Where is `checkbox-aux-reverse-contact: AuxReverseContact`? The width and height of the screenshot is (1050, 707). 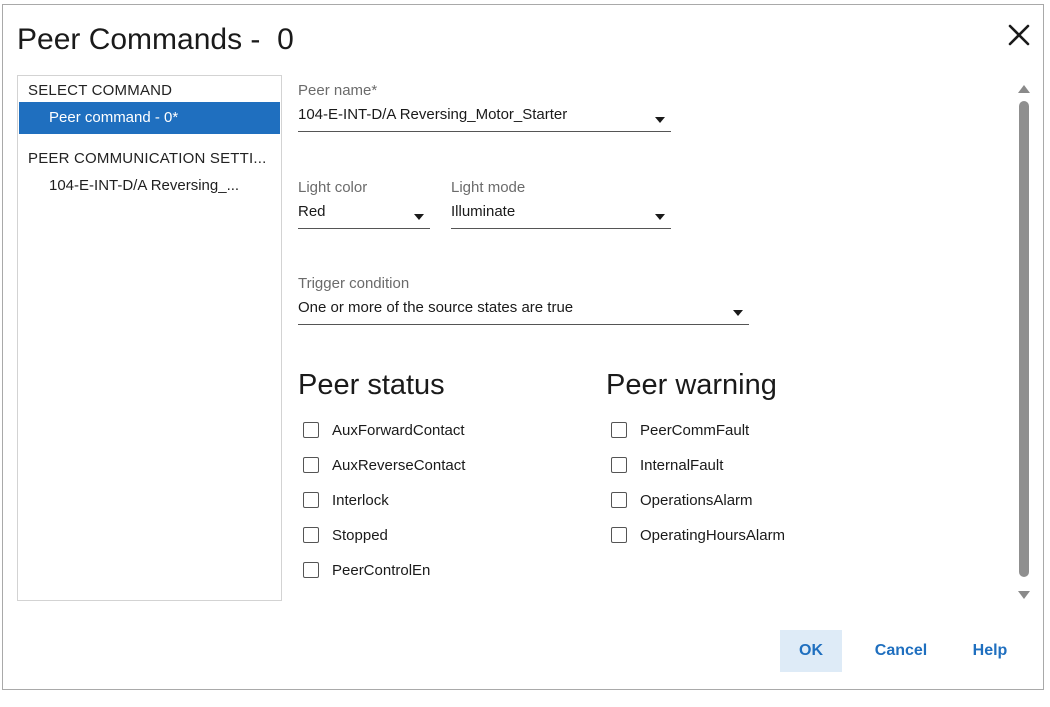
checkbox-aux-reverse-contact: AuxReverseContact is located at coordinates (384, 465).